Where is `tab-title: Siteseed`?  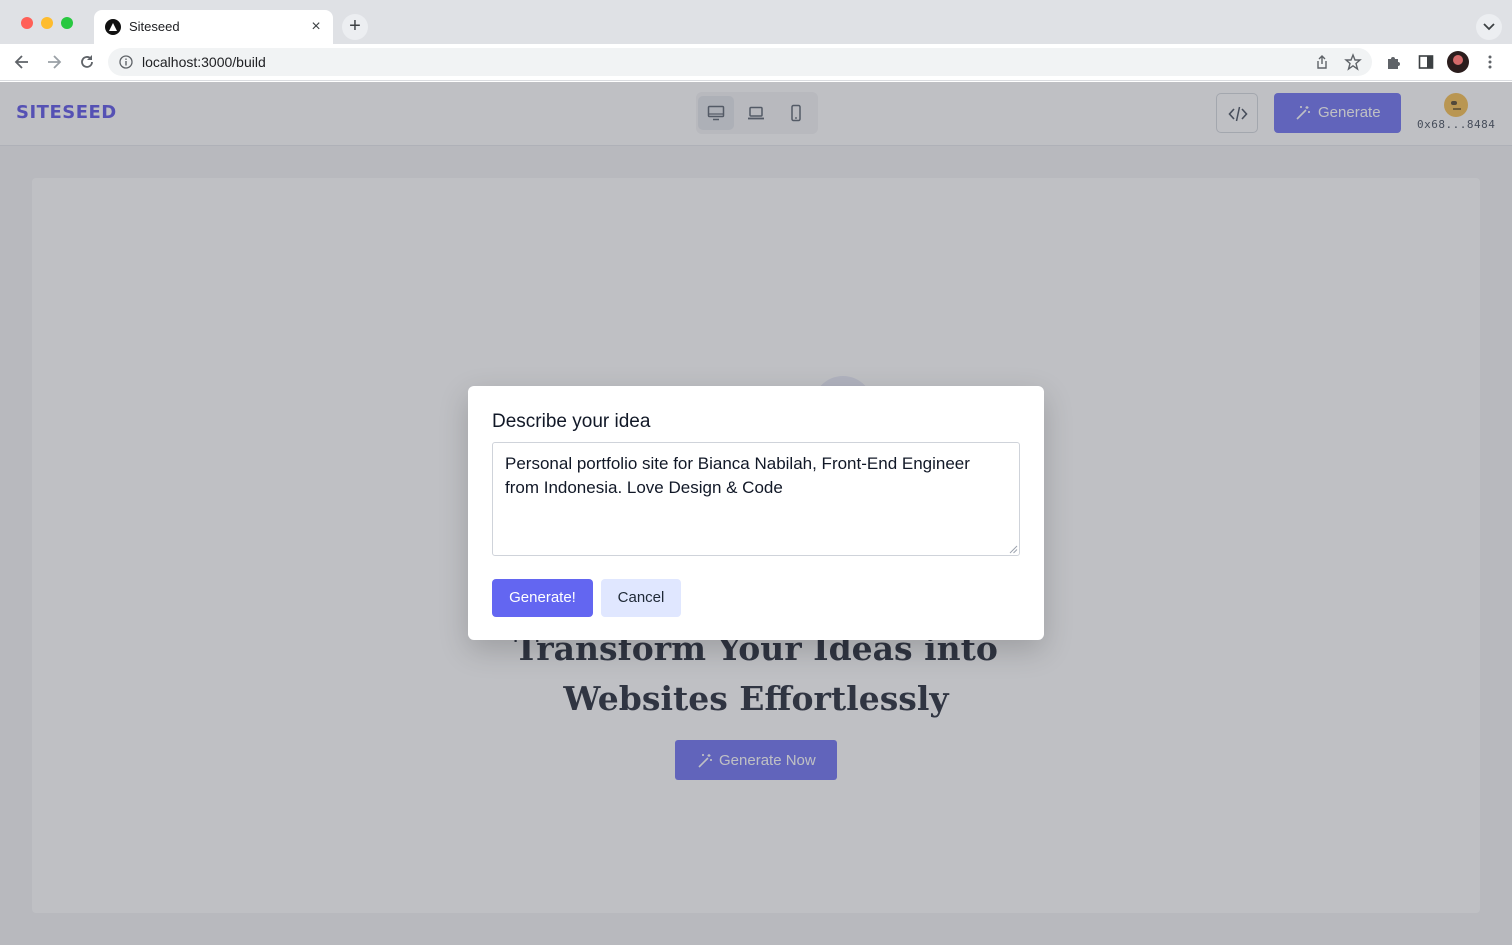 tab-title: Siteseed is located at coordinates (154, 26).